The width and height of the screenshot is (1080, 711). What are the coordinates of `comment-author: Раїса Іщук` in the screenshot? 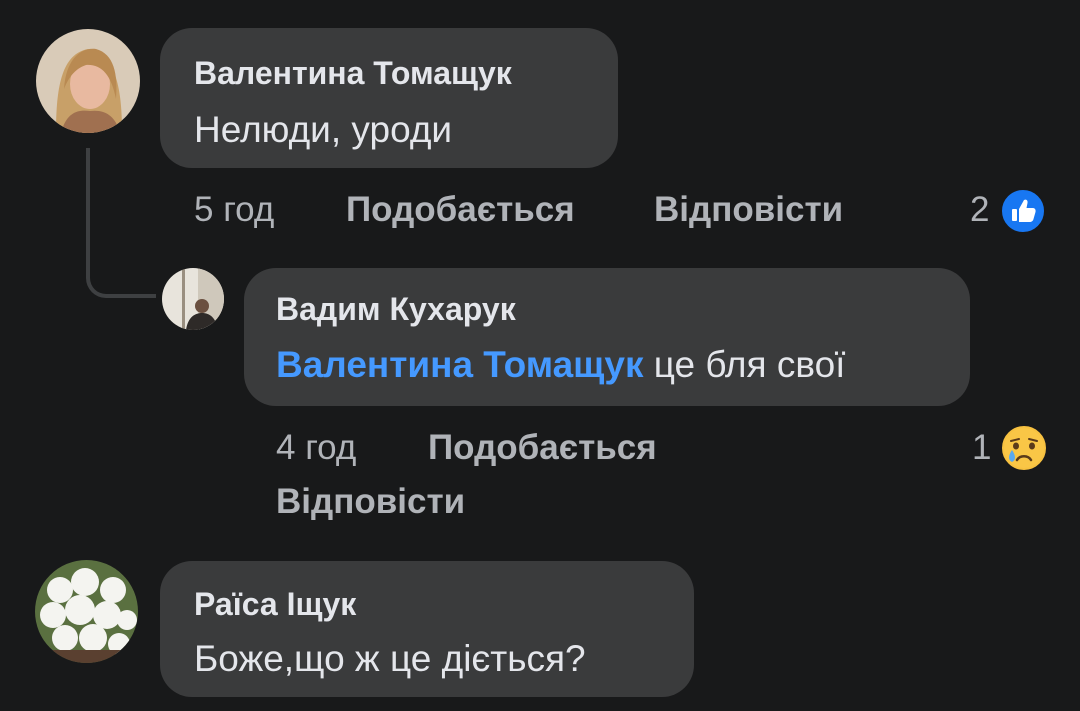 It's located at (275, 604).